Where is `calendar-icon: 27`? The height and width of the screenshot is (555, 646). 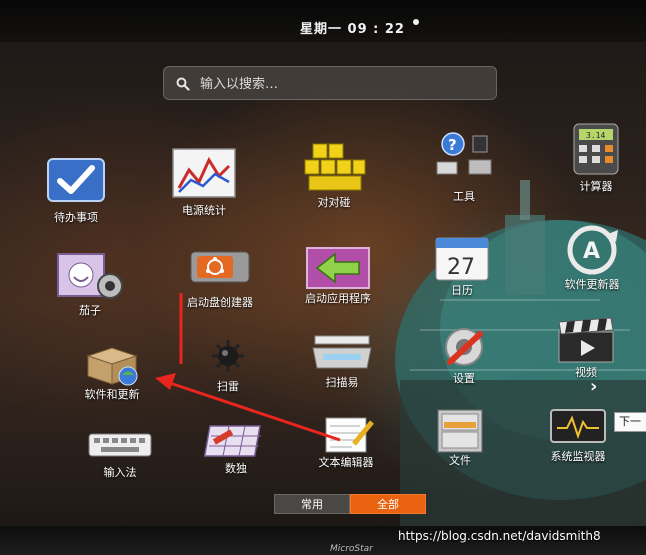
calendar-icon: 27 is located at coordinates (462, 259).